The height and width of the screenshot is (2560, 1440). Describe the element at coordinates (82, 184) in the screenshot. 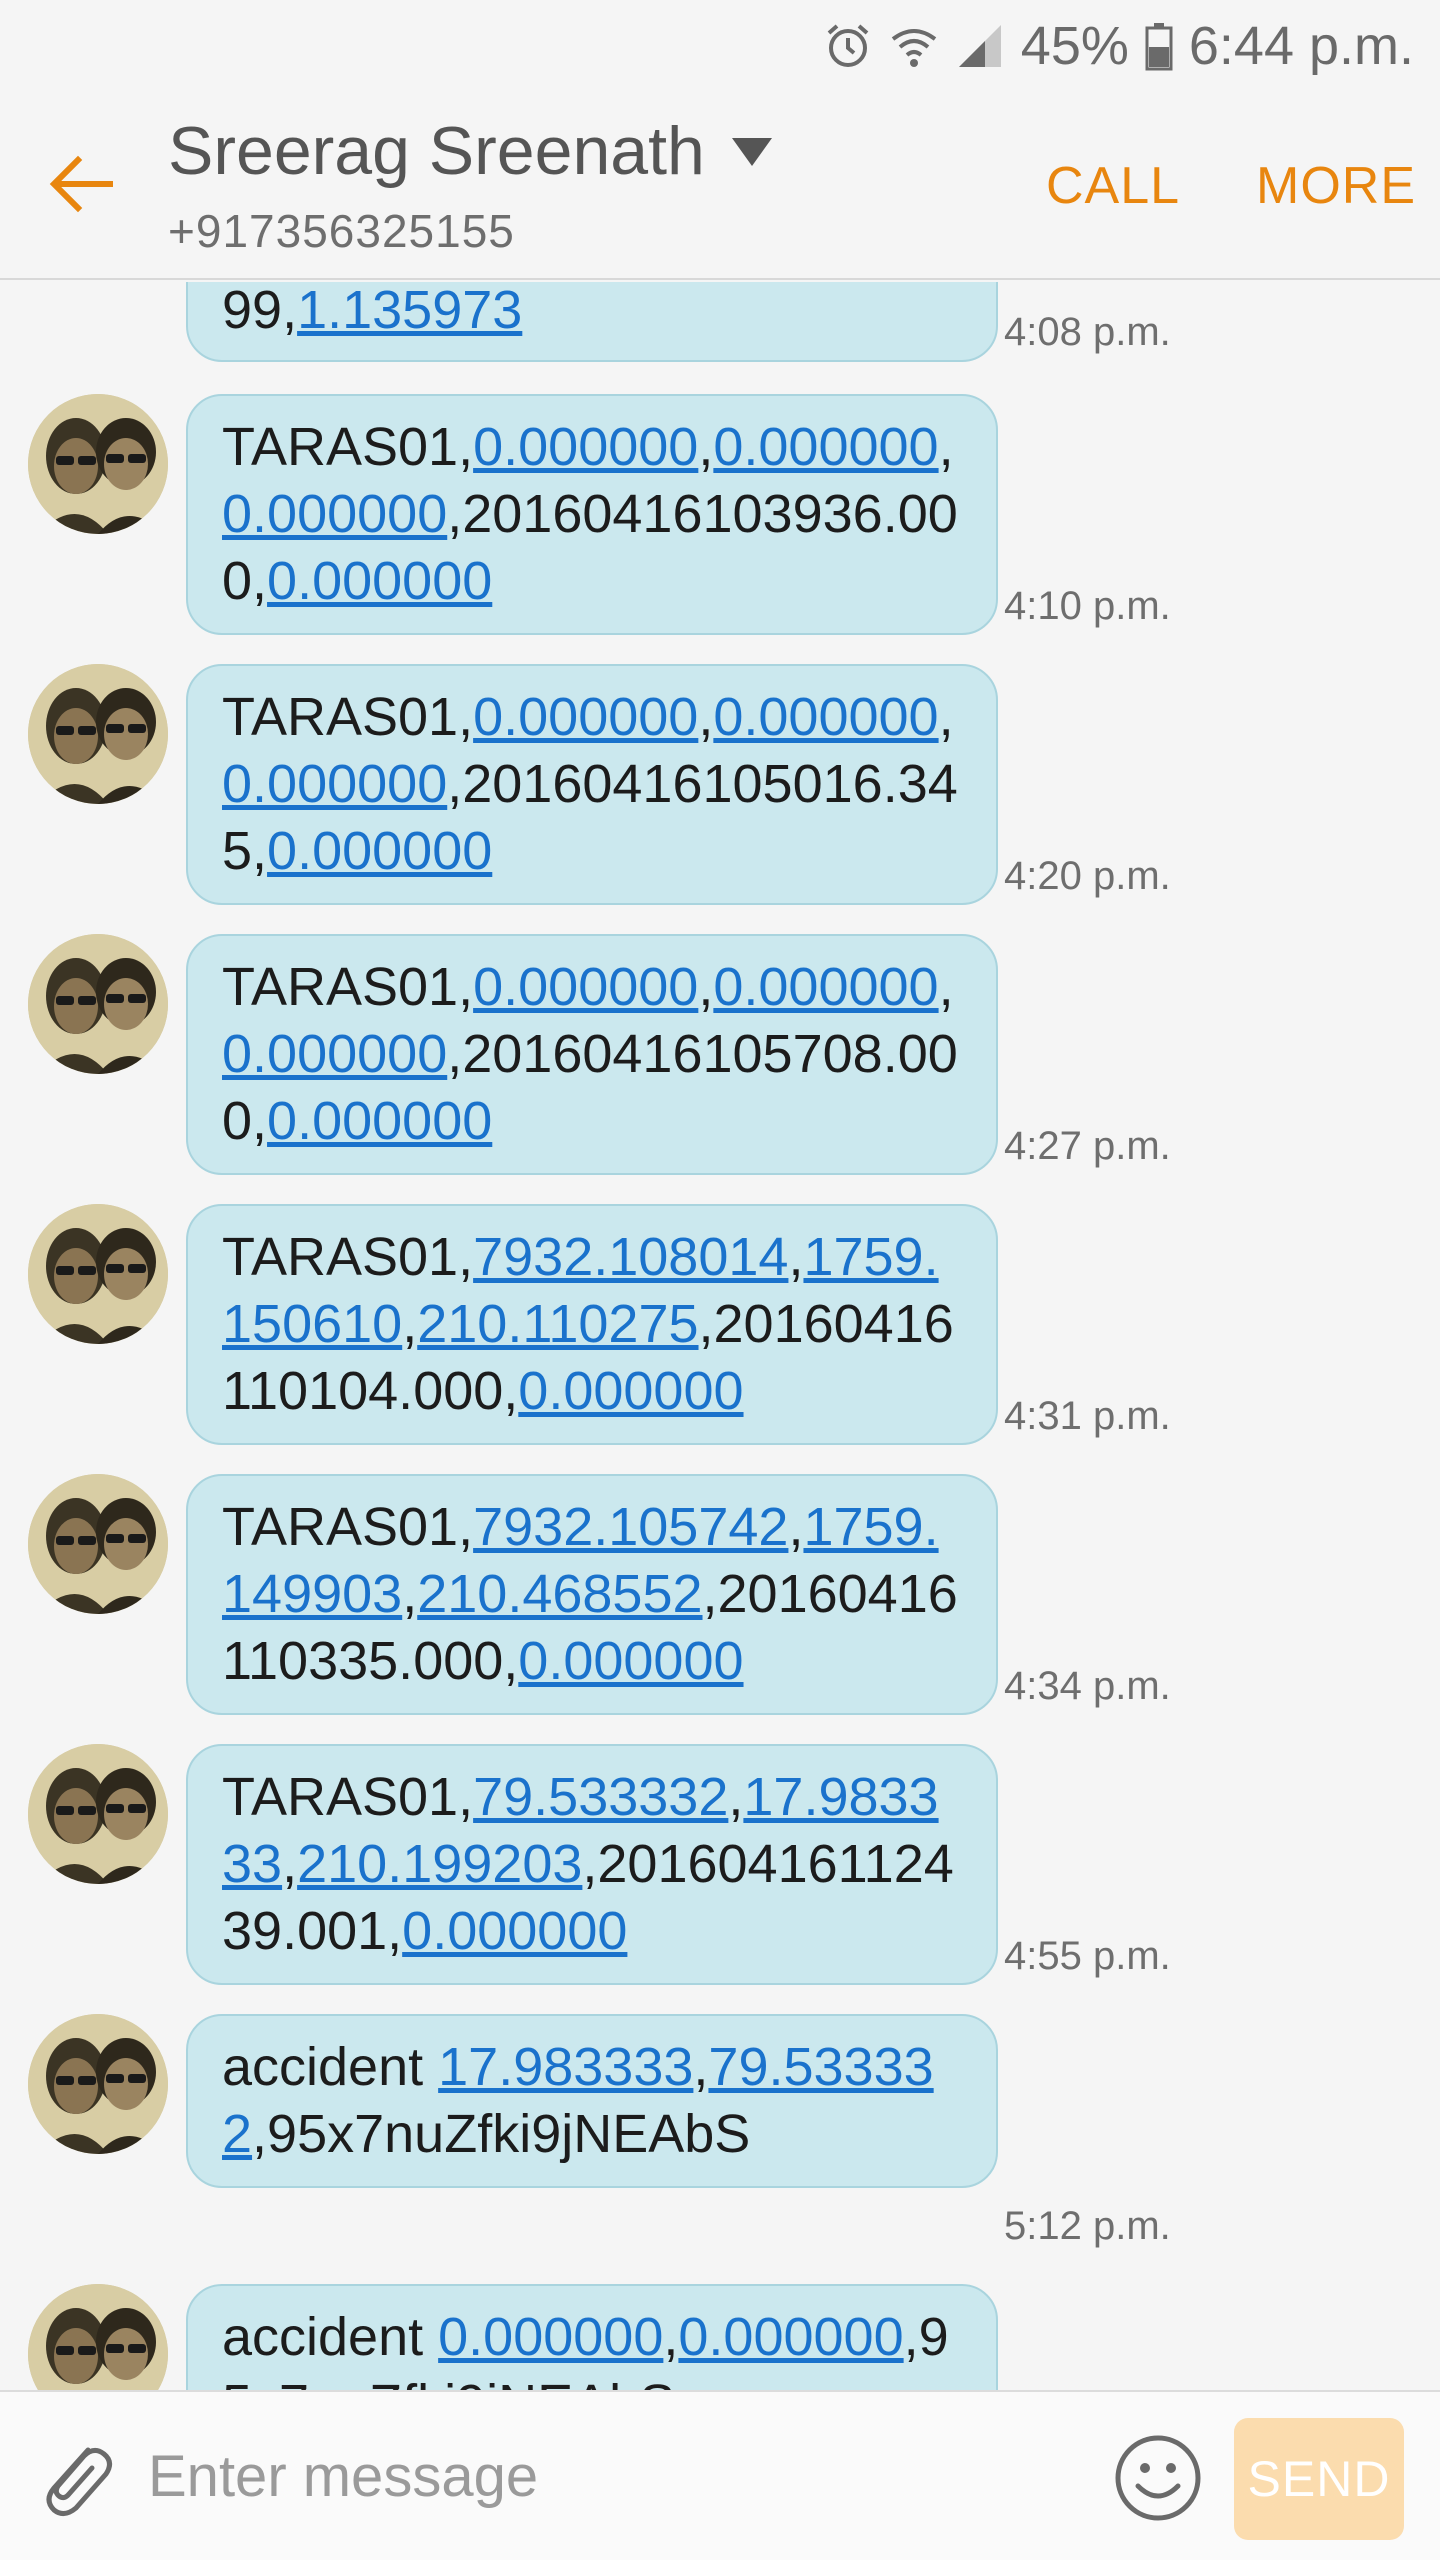

I see `back-arrow-icon` at that location.